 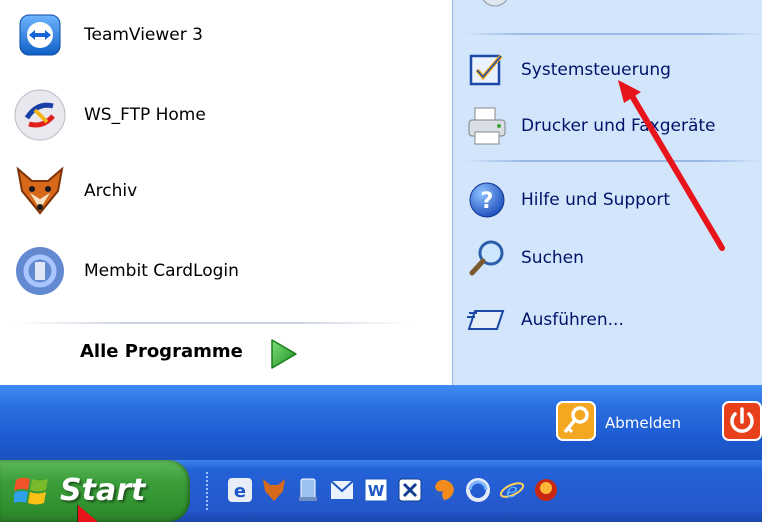 I want to click on menu-item-label: Suchen, so click(x=552, y=258).